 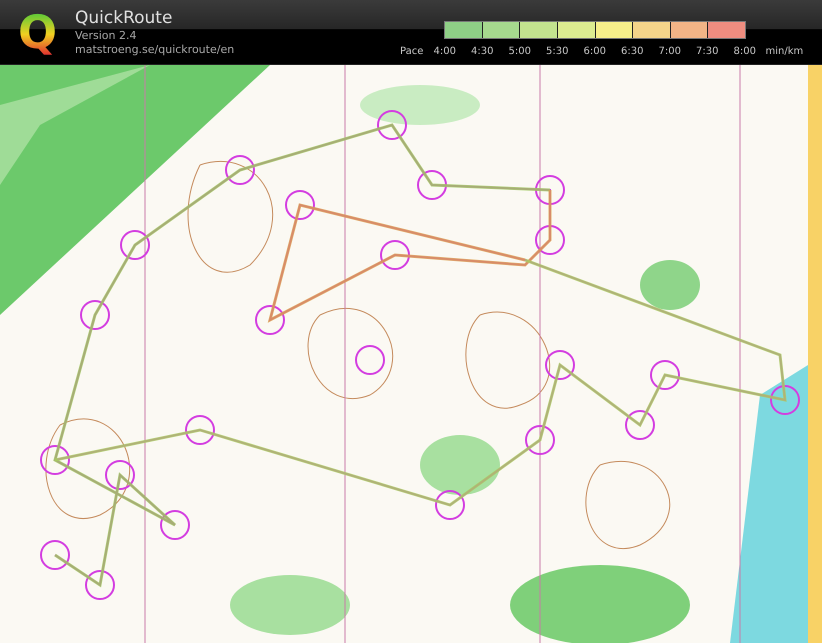 What do you see at coordinates (670, 52) in the screenshot?
I see `pace-tick-label: 7:00` at bounding box center [670, 52].